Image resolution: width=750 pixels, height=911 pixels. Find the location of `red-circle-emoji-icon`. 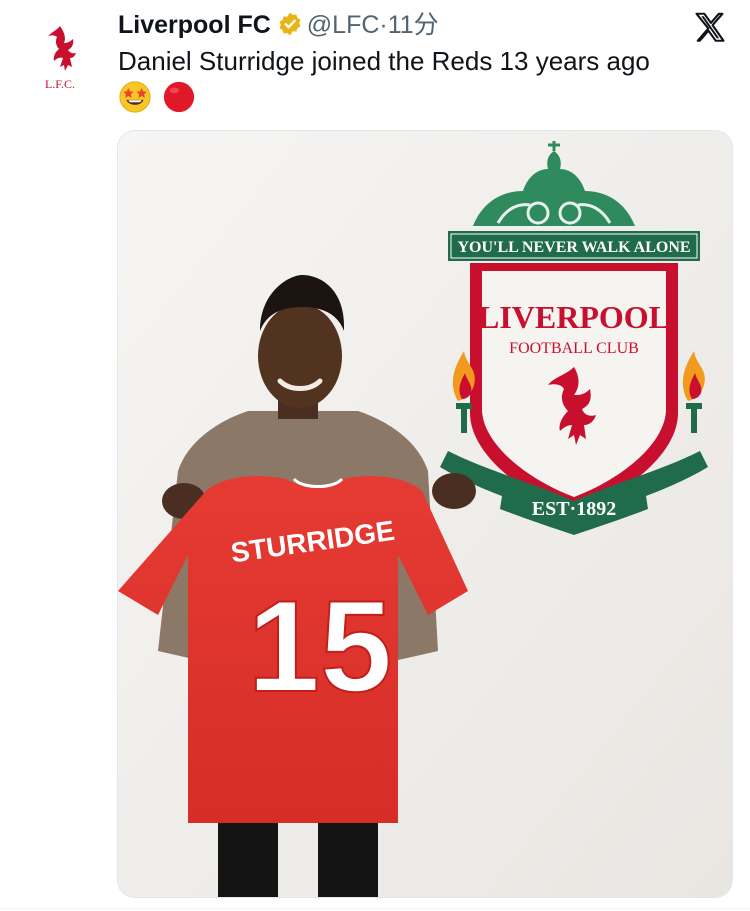

red-circle-emoji-icon is located at coordinates (179, 97).